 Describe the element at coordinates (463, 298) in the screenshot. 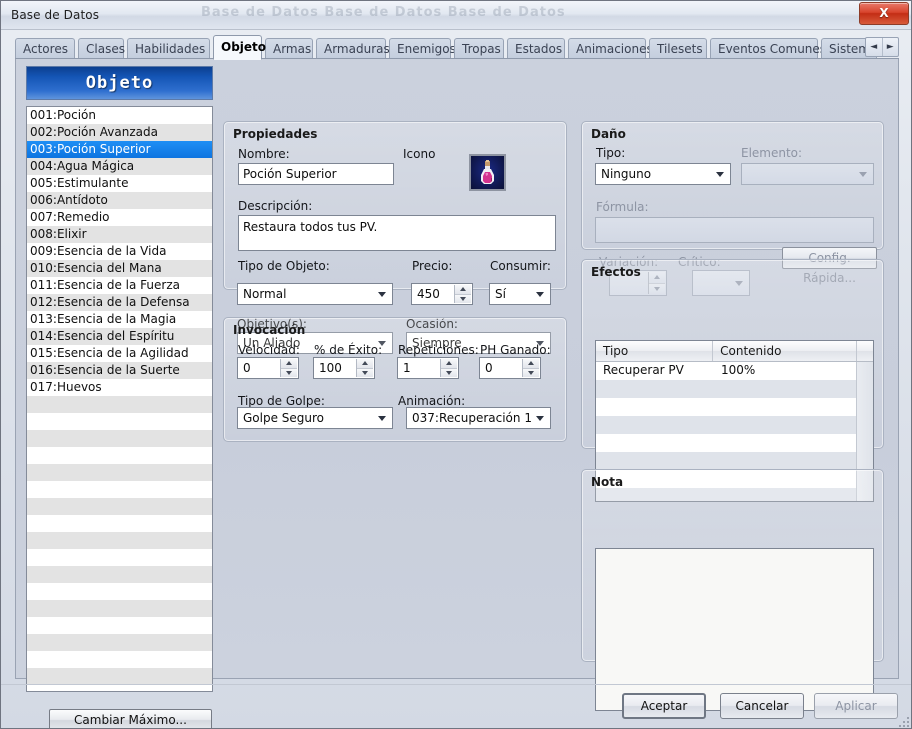

I see `price-spinner-down-icon` at that location.